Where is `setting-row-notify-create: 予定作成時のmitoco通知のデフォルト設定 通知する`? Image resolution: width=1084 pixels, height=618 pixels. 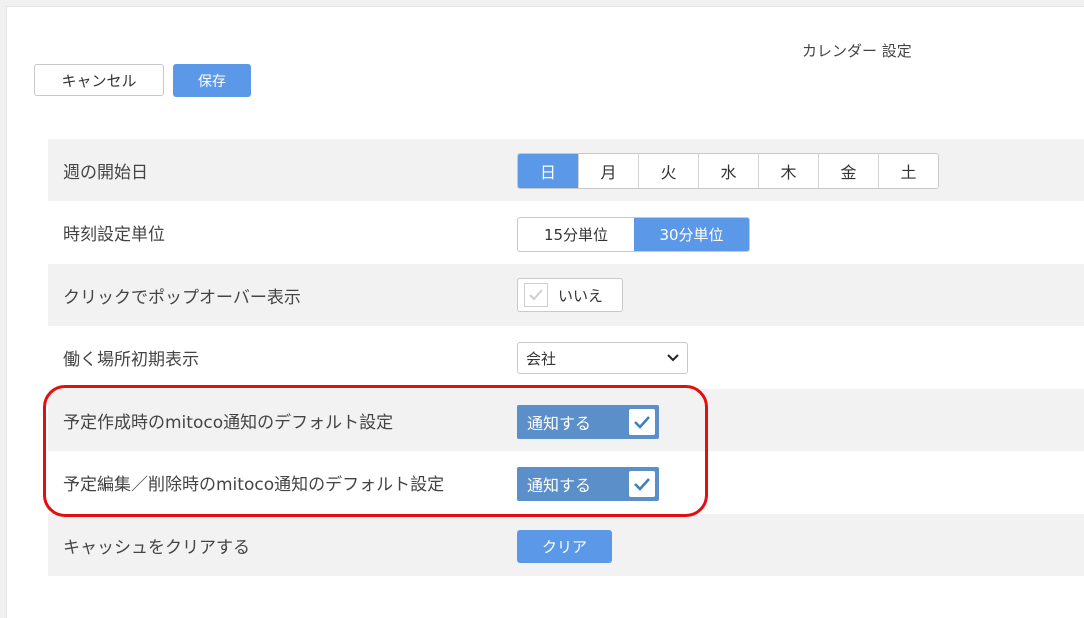 setting-row-notify-create: 予定作成時のmitoco通知のデフォルト設定 通知する is located at coordinates (566, 420).